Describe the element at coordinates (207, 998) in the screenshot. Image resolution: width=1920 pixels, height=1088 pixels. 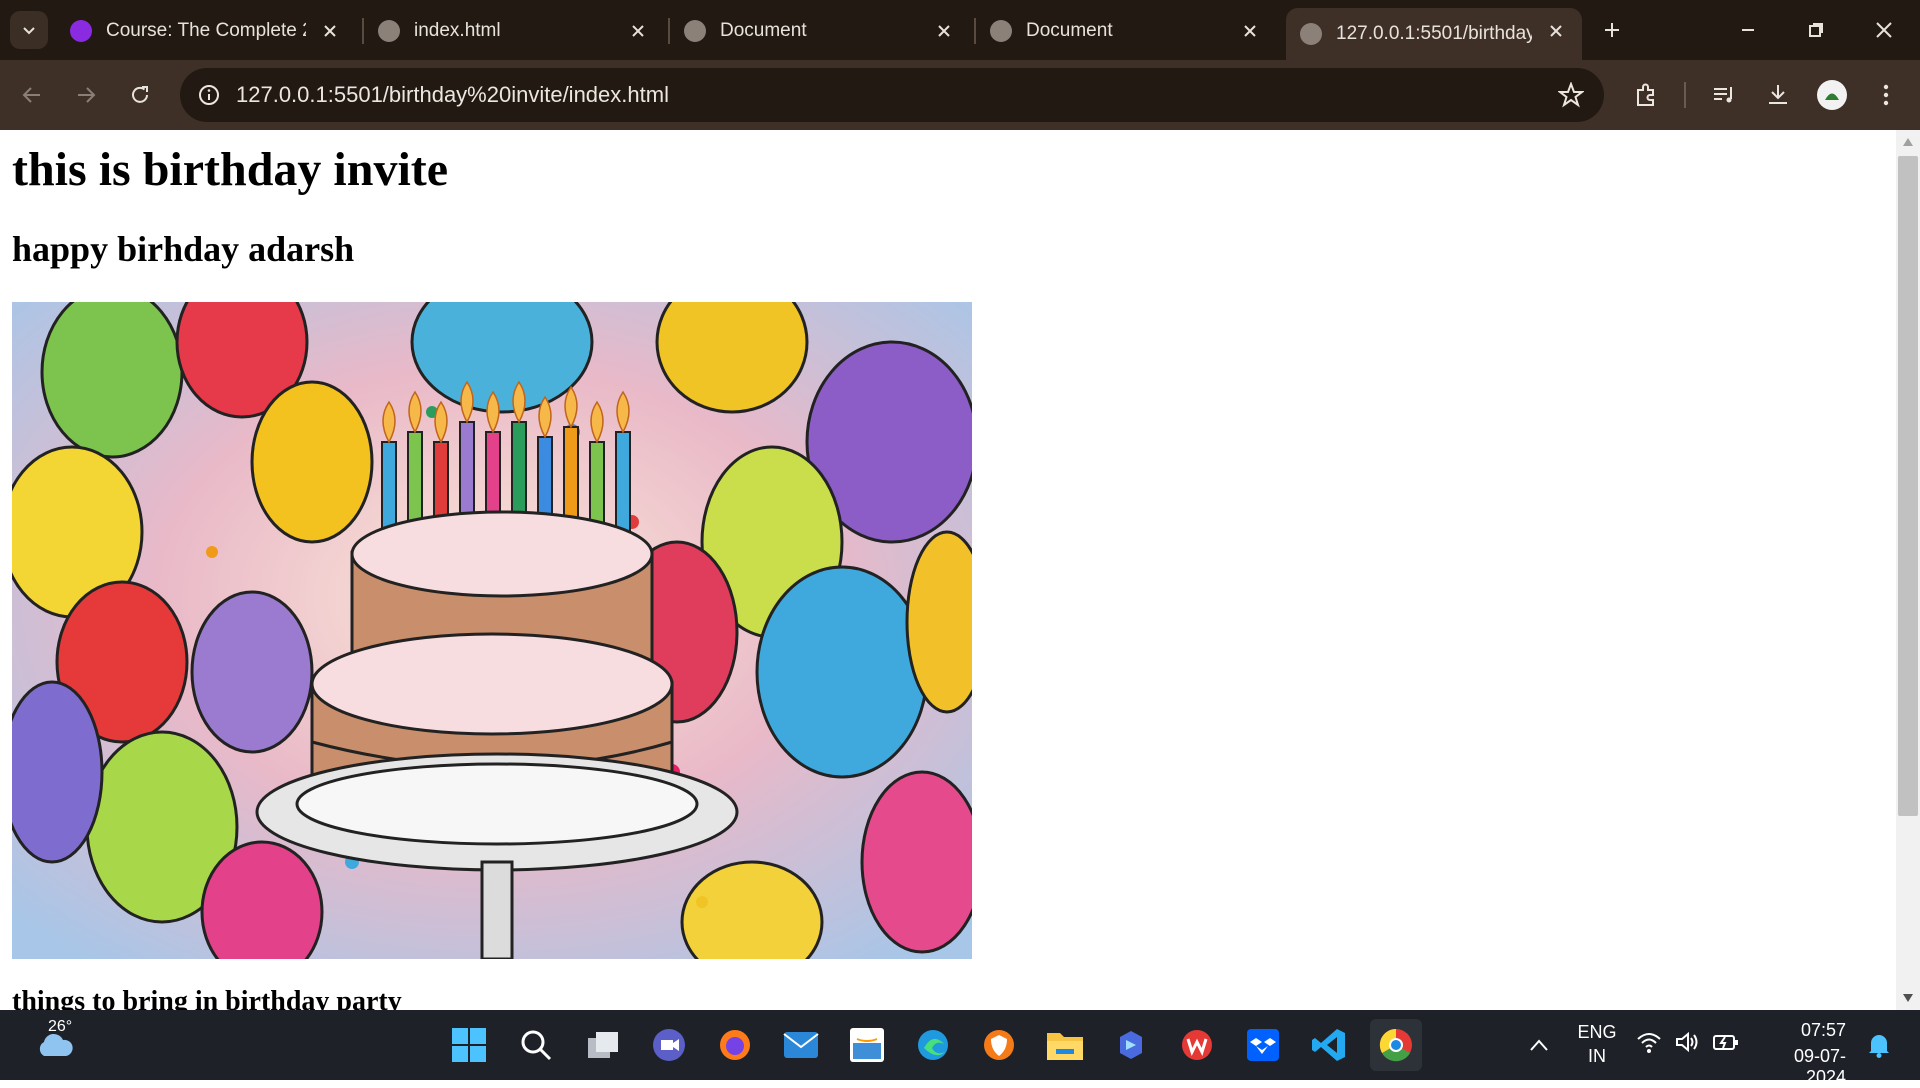
I see `section-heading: things to bring in birthday party` at that location.